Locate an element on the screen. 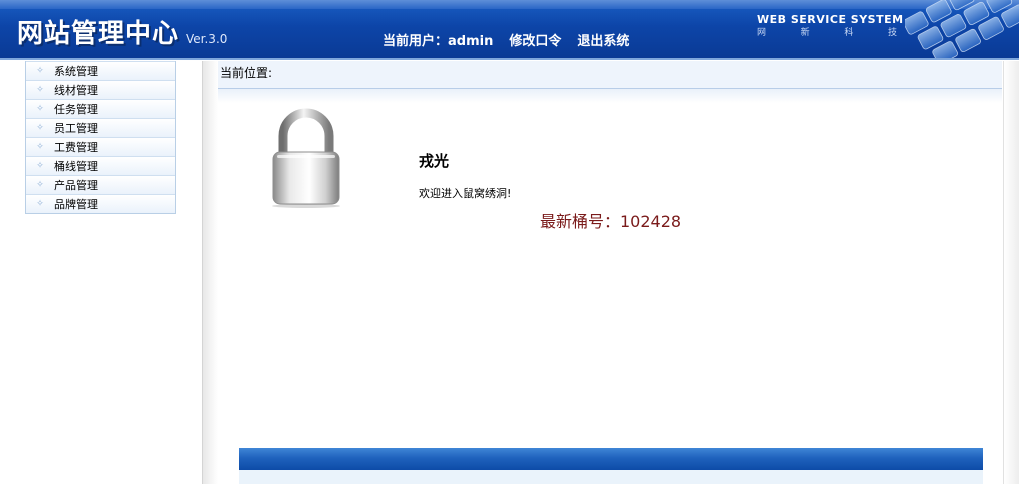 Image resolution: width=1019 pixels, height=484 pixels. sidebar-item-label: 产品管理 is located at coordinates (76, 185).